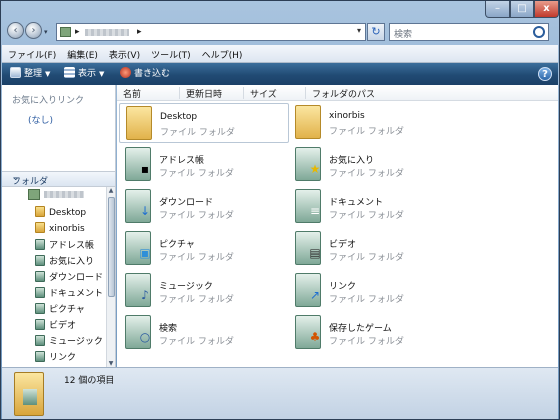 The height and width of the screenshot is (420, 560). What do you see at coordinates (111, 190) in the screenshot?
I see `scroll-up-arrow-icon: ▲` at bounding box center [111, 190].